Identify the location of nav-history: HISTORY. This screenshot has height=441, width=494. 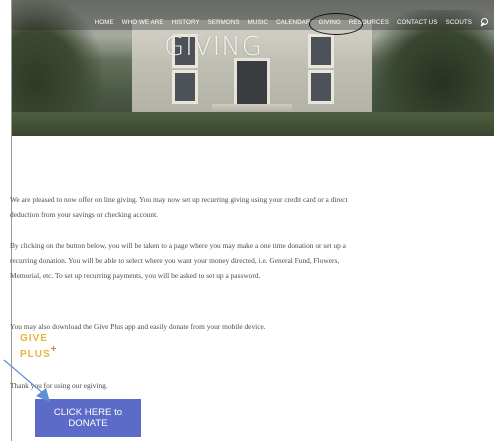
(186, 22).